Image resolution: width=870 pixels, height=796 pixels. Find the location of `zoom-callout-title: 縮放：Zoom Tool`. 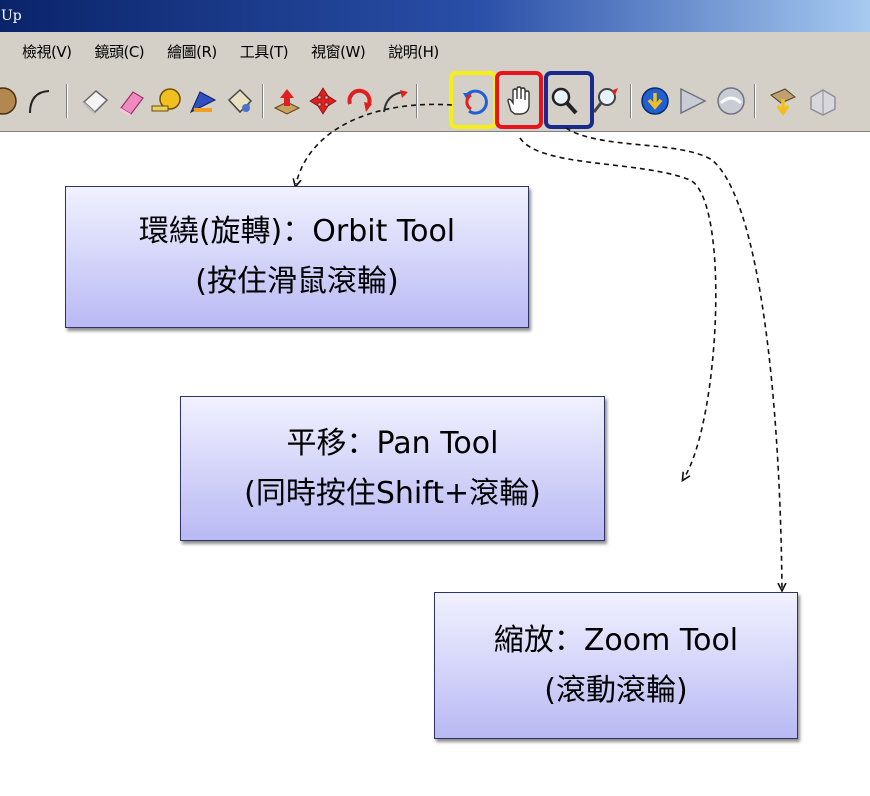

zoom-callout-title: 縮放：Zoom Tool is located at coordinates (616, 640).